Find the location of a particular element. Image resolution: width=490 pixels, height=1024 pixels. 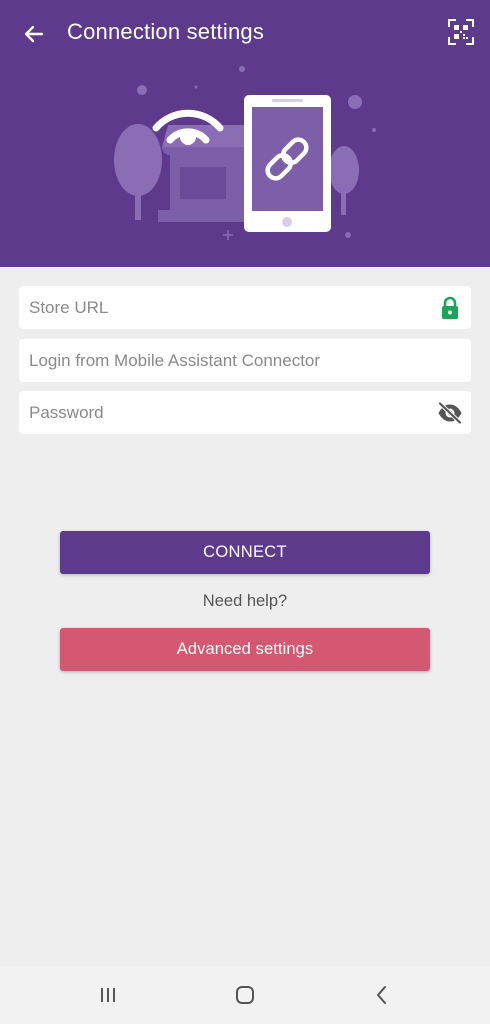

need-help-link: Need help? is located at coordinates (245, 601).